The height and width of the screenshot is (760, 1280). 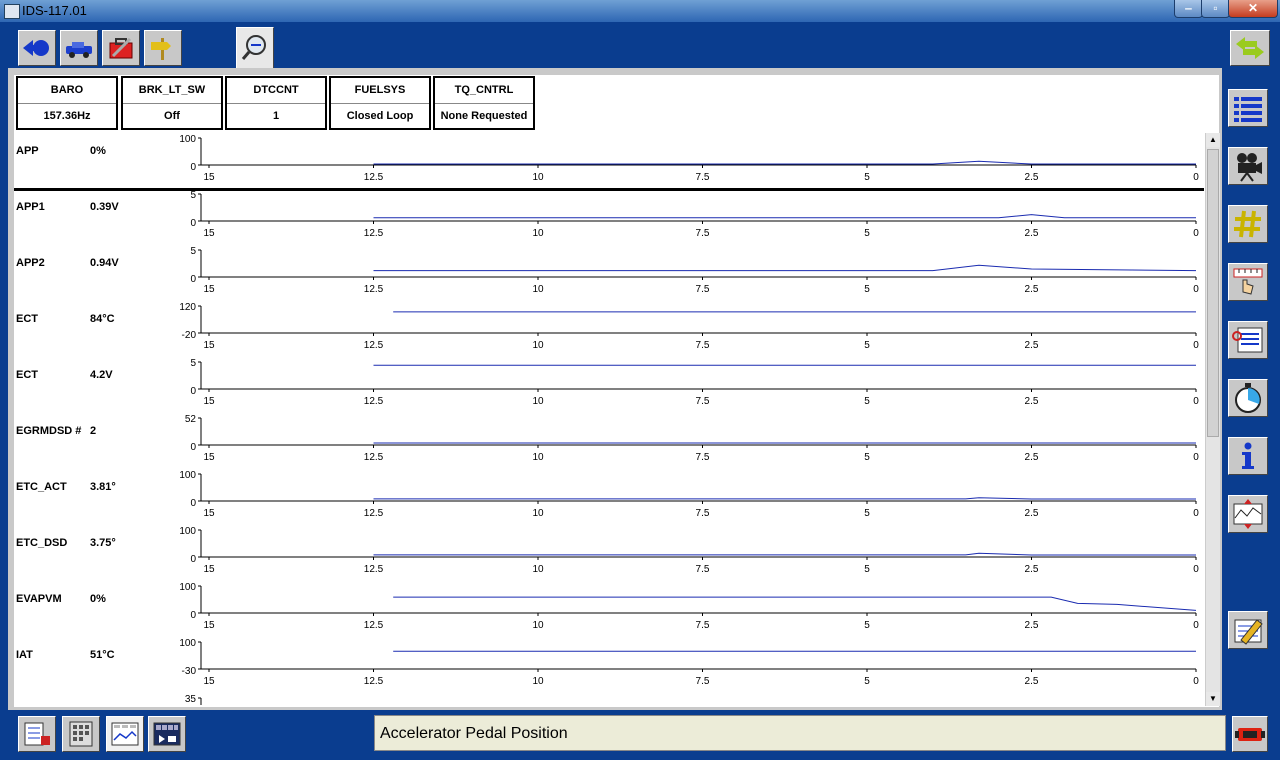 I want to click on pid-value: Off, so click(x=172, y=116).